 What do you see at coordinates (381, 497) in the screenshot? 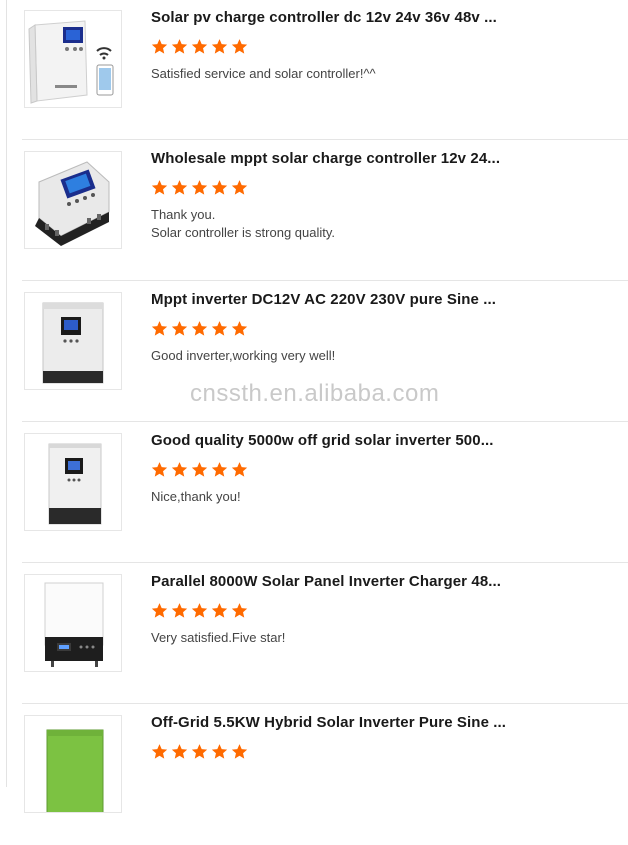
I see `review-comment: Nice,thank you!` at bounding box center [381, 497].